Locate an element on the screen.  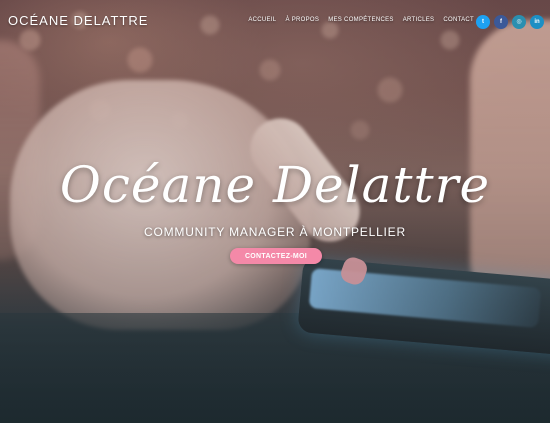
hero-subtitle: COMMUNITY MANAGER À MONTPELLIER is located at coordinates (275, 232).